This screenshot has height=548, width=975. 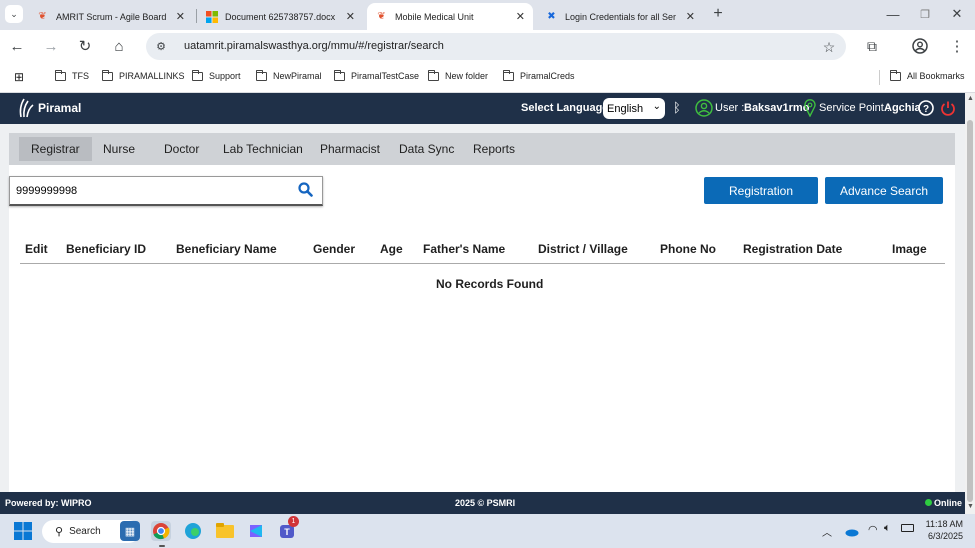 What do you see at coordinates (17, 46) in the screenshot?
I see `back-icon: ←` at bounding box center [17, 46].